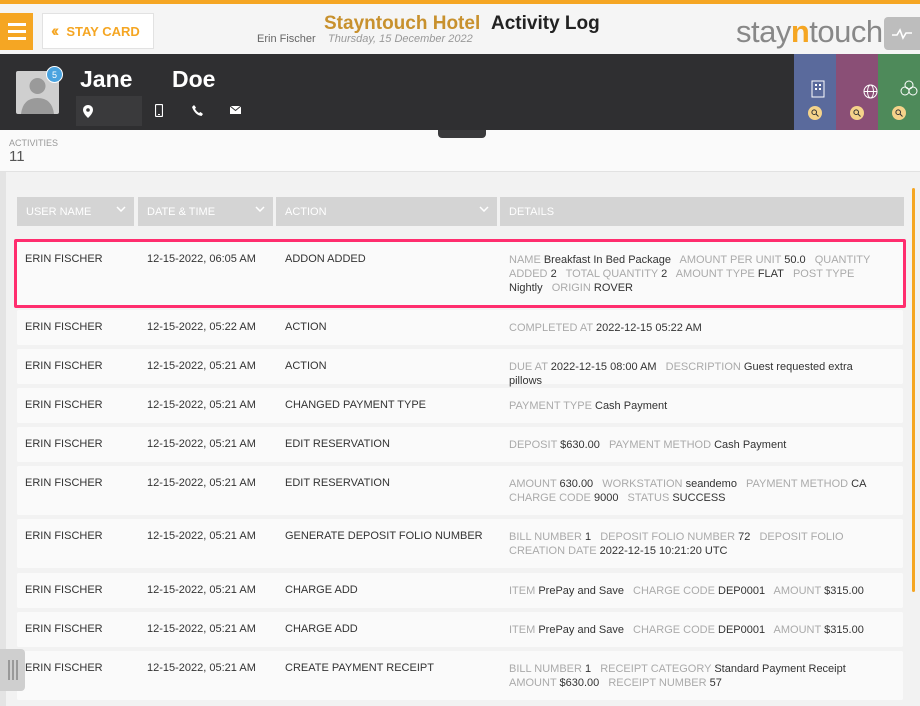 The height and width of the screenshot is (706, 920). I want to click on hamburger-icon, so click(16, 24).